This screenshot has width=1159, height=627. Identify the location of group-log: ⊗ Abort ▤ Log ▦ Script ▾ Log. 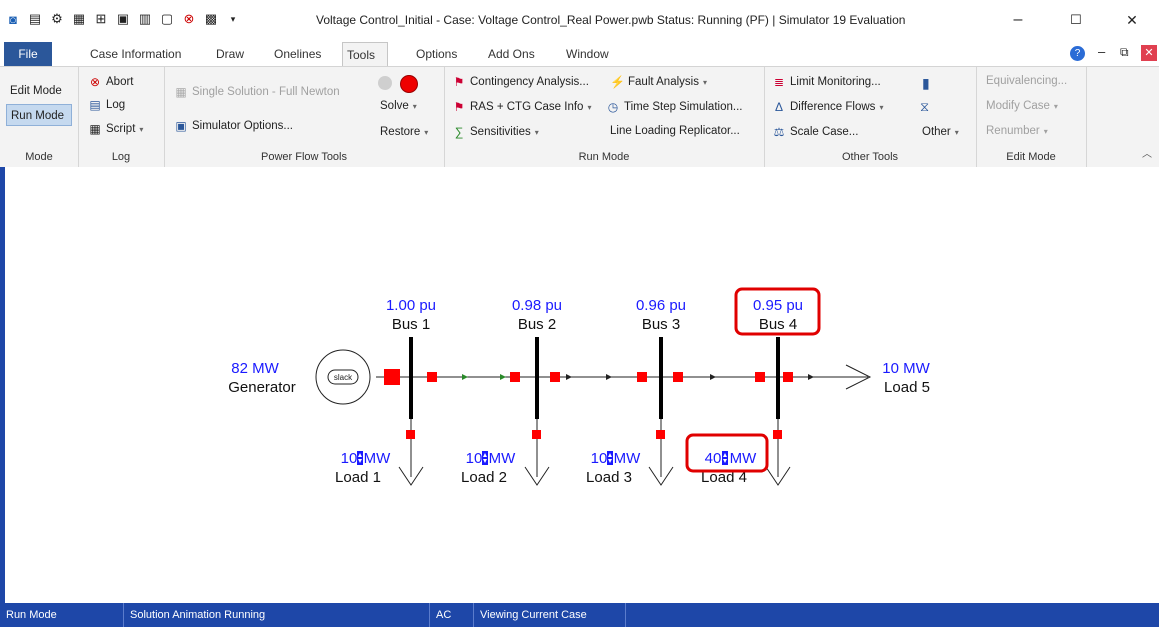
(121, 117).